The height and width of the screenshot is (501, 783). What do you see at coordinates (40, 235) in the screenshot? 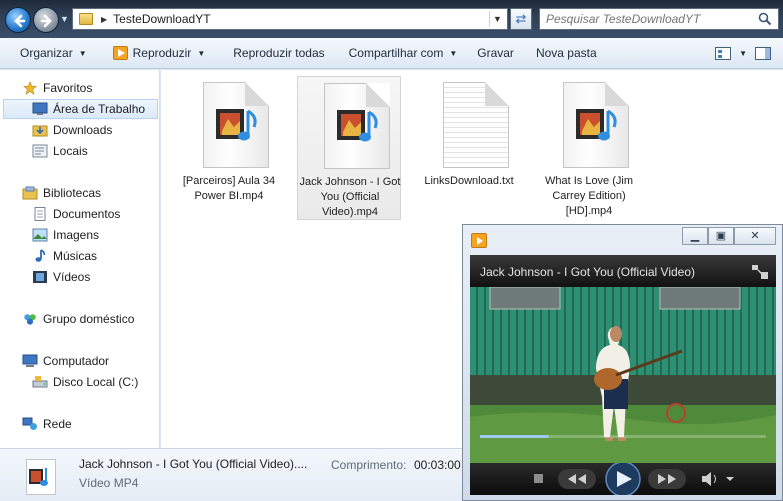
I see `images-icon` at bounding box center [40, 235].